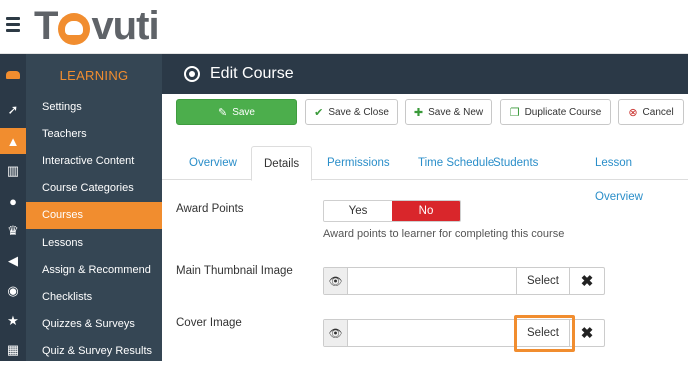 The height and width of the screenshot is (365, 688). I want to click on menu-item-checklists: Checklists, so click(94, 297).